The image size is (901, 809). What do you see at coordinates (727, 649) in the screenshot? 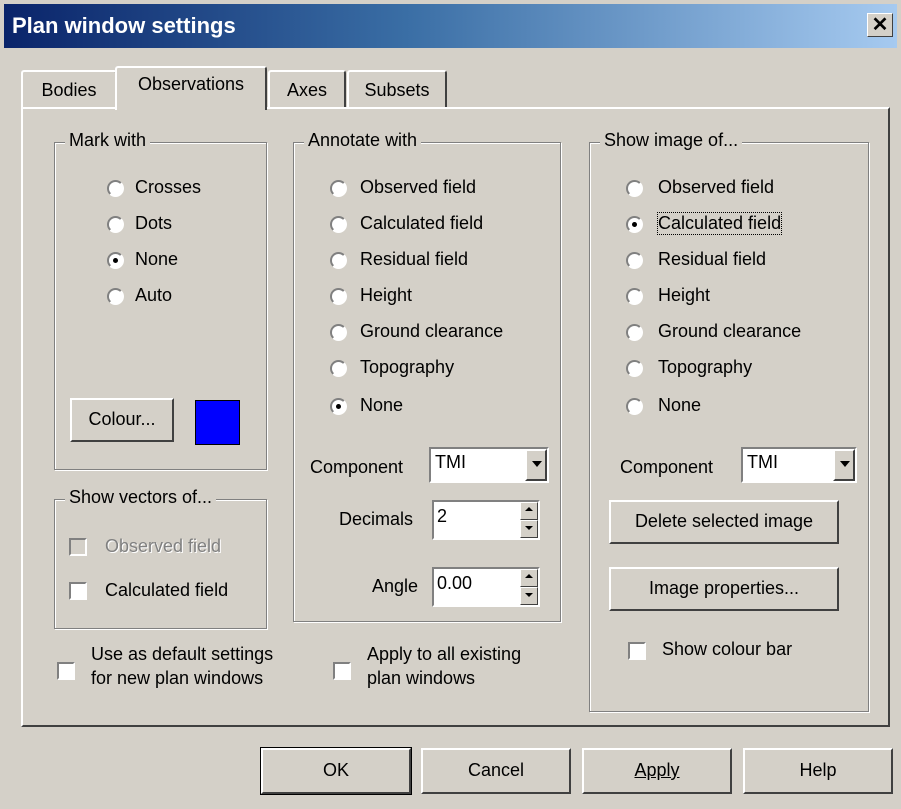
I see `show-colour-bar-label: Show colour bar` at bounding box center [727, 649].